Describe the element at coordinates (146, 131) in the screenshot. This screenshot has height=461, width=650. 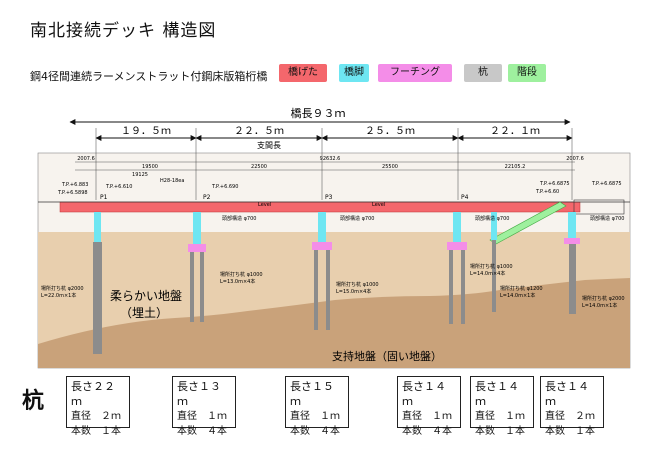
I see `span-label-1: １９．５ｍ` at that location.